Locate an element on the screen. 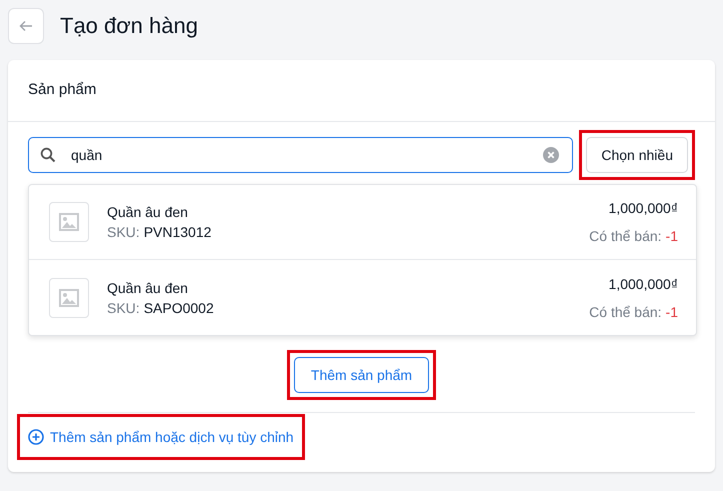 This screenshot has height=491, width=723. card-title: Sản phẩm is located at coordinates (361, 91).